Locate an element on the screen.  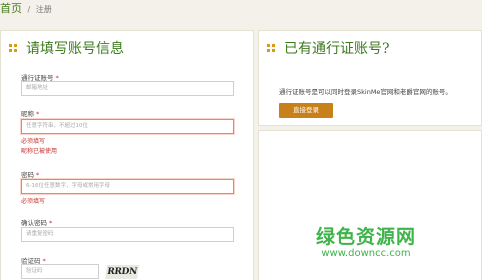
login-description: 通行证账号是可以同时登录SkinMe官网和老爵官网的账号。 is located at coordinates (365, 92).